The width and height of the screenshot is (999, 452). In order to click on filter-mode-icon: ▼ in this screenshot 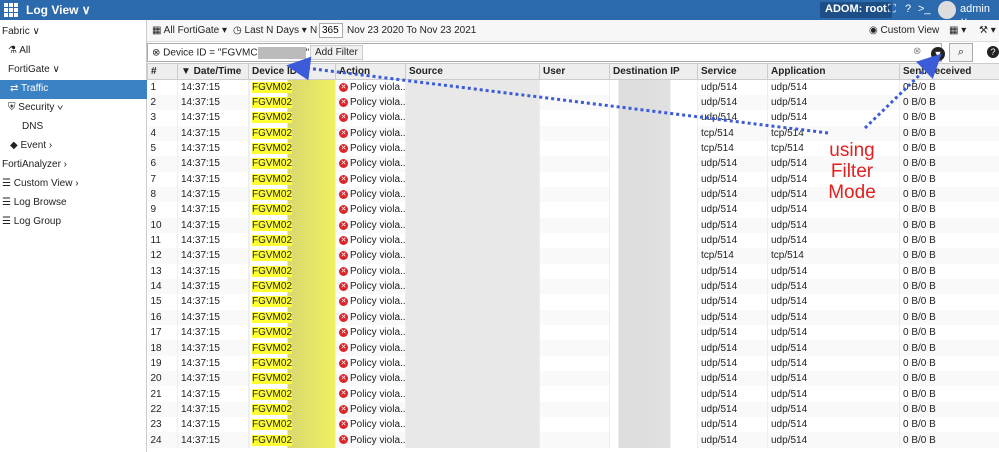, I will do `click(938, 54)`.